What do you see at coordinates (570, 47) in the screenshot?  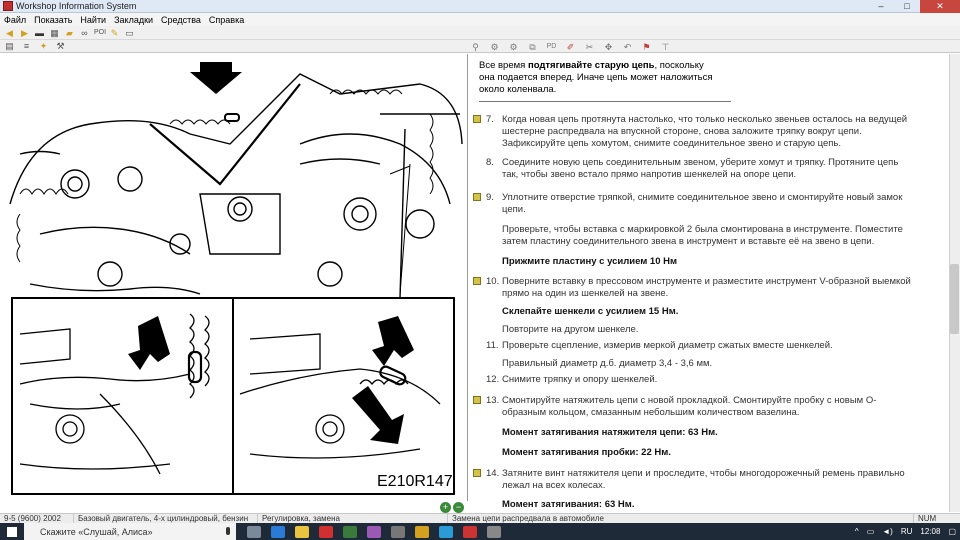 I see `brush-icon: ✐` at bounding box center [570, 47].